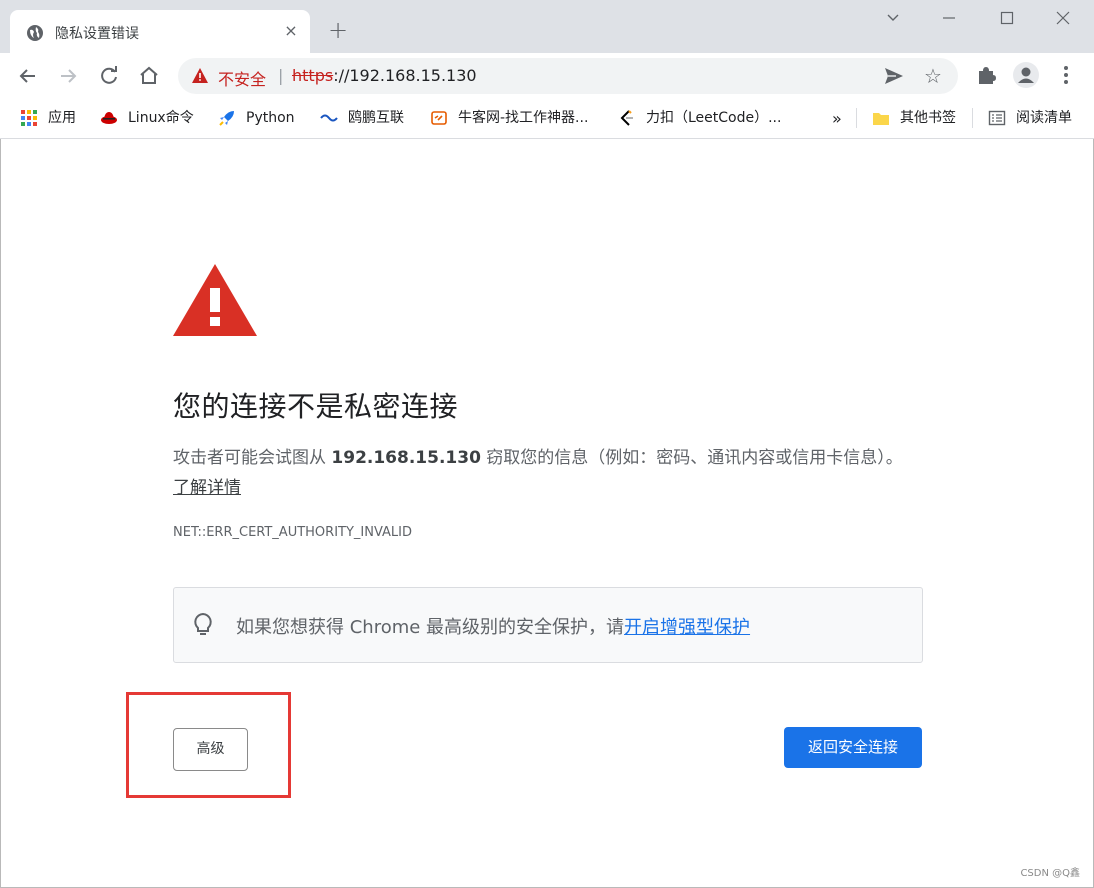  I want to click on desc-suffix: 窃取您的信息（例如：密码、通讯内容或信用卡信息）。, so click(691, 458).